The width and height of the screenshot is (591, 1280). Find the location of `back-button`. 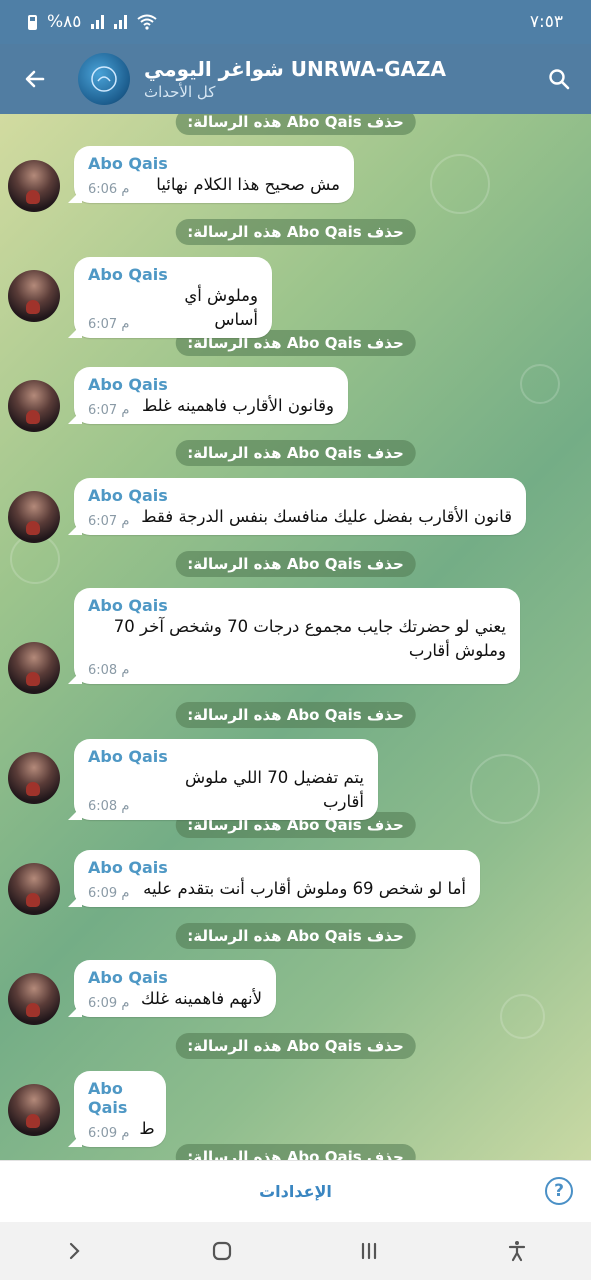

back-button is located at coordinates (35, 79).